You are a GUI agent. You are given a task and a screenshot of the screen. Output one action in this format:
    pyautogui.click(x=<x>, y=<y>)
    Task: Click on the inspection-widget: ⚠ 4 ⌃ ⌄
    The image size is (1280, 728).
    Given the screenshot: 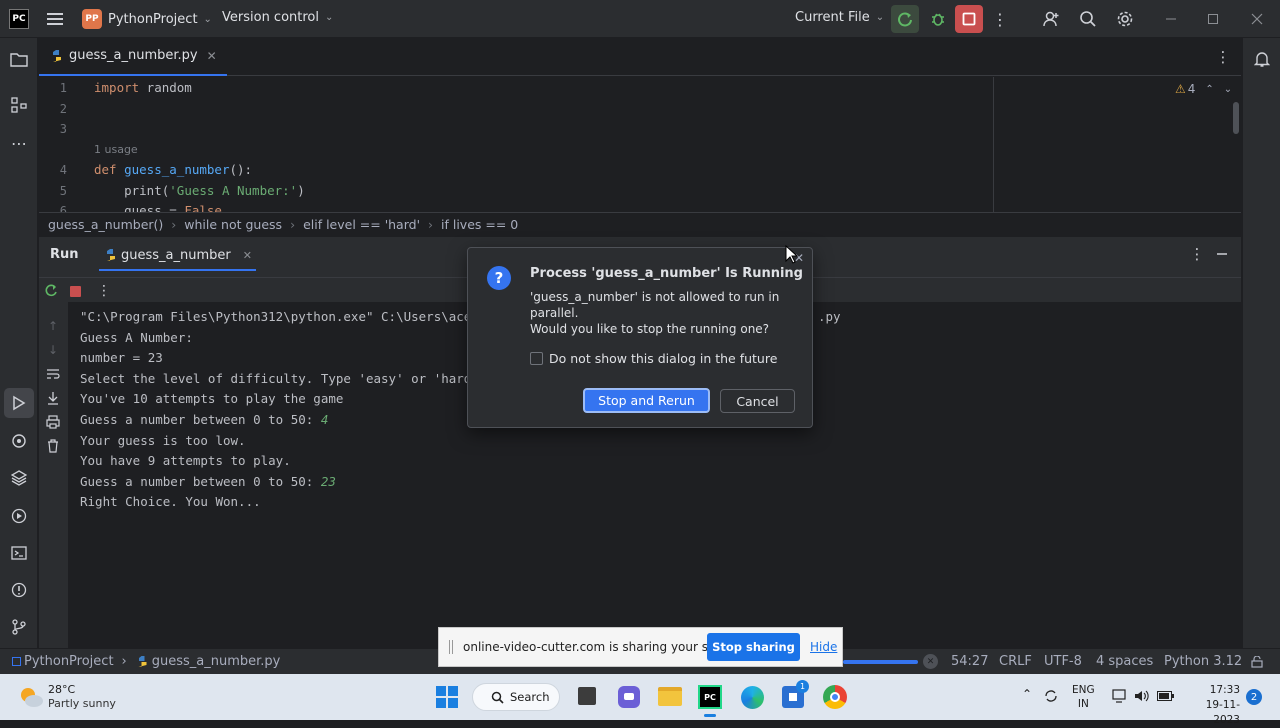 What is the action you would take?
    pyautogui.click(x=1203, y=89)
    